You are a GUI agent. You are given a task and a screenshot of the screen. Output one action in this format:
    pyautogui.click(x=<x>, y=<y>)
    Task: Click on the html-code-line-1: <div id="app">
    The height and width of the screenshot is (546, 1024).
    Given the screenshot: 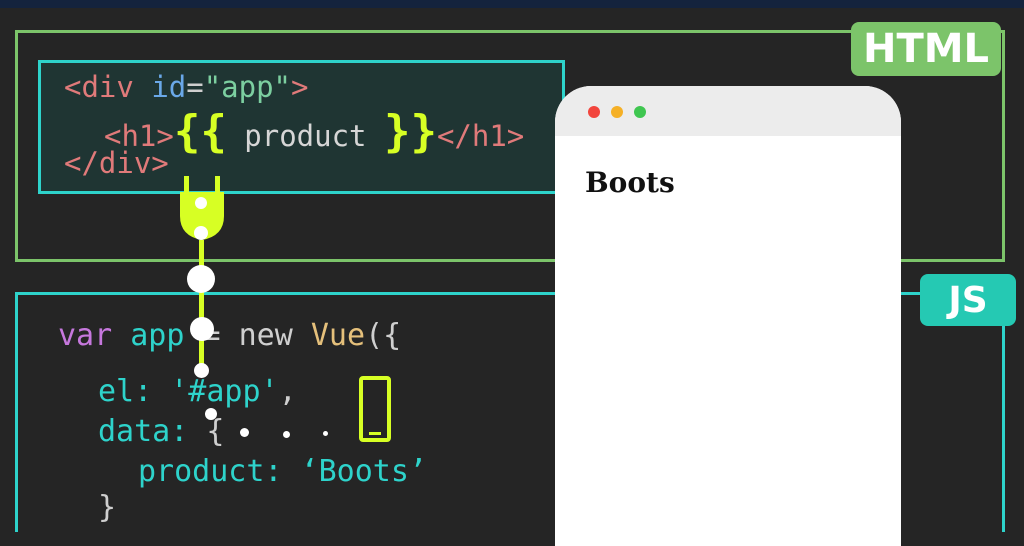 What is the action you would take?
    pyautogui.click(x=186, y=87)
    